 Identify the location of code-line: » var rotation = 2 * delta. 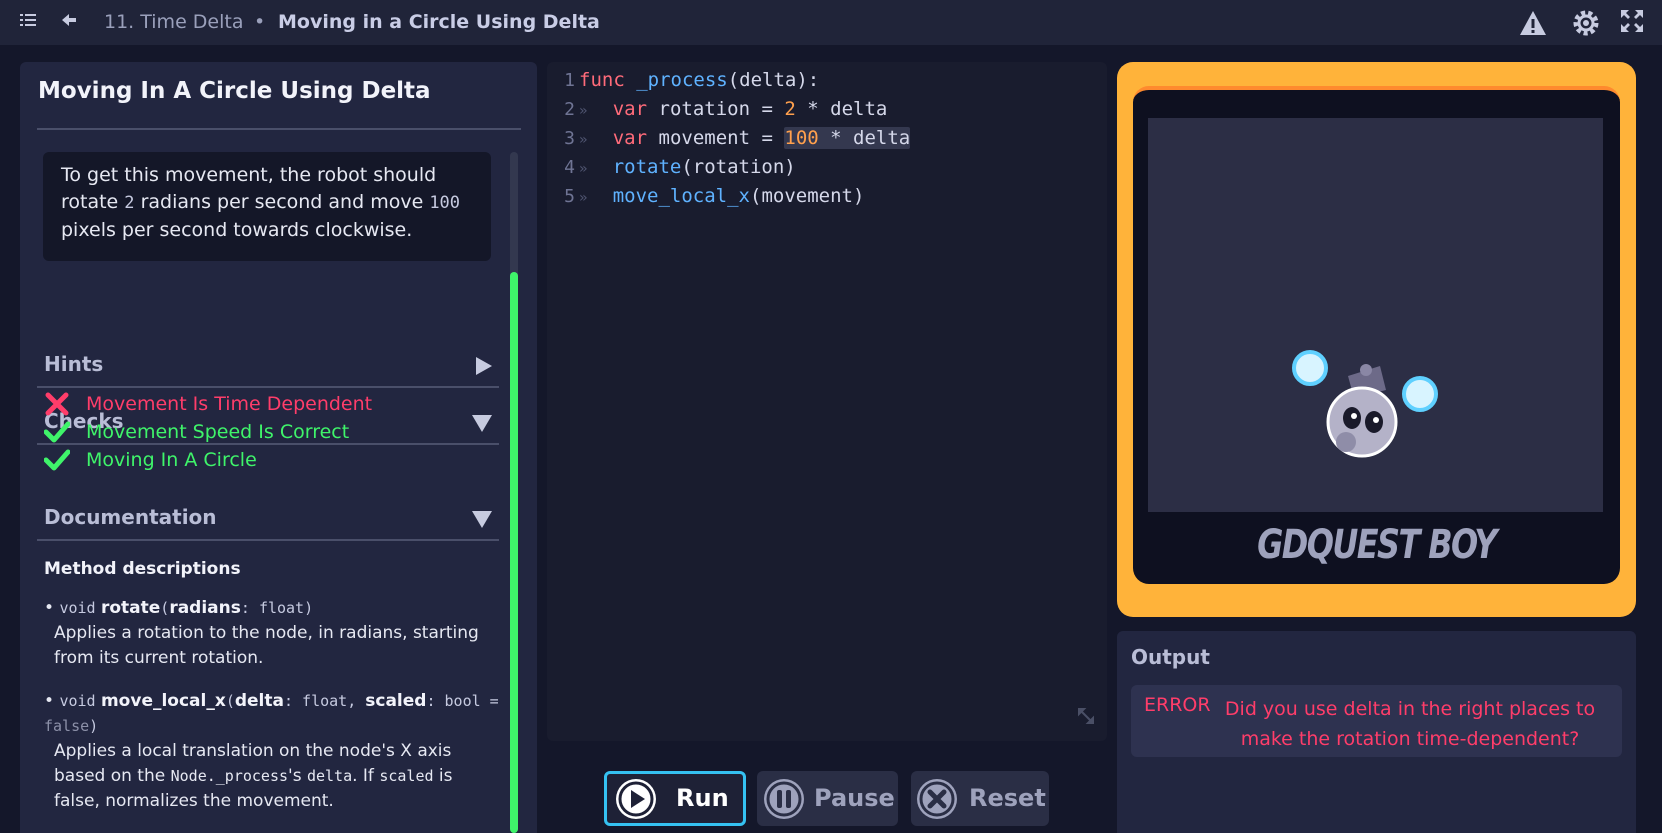
(733, 109).